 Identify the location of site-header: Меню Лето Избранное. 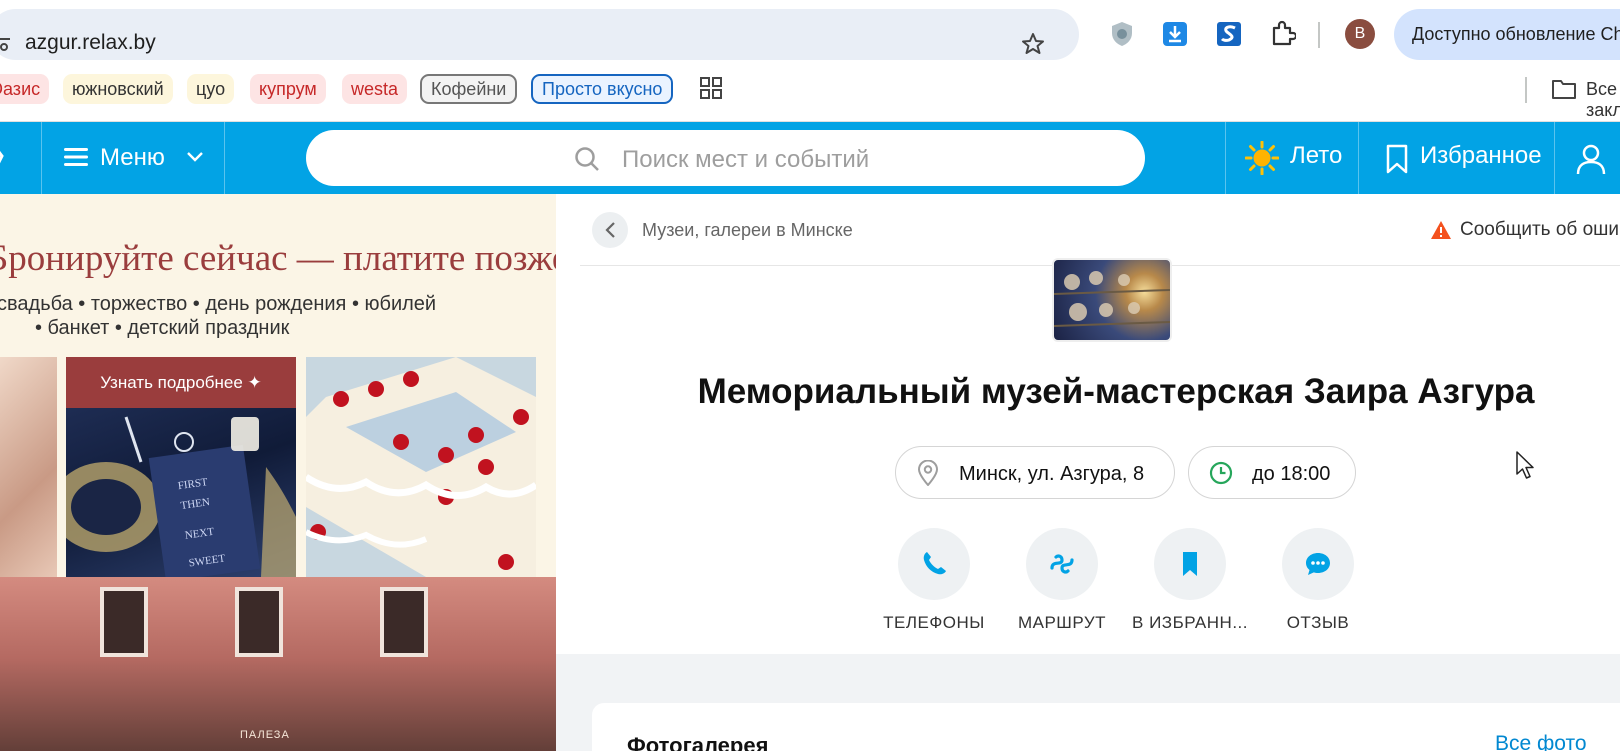
(810, 158).